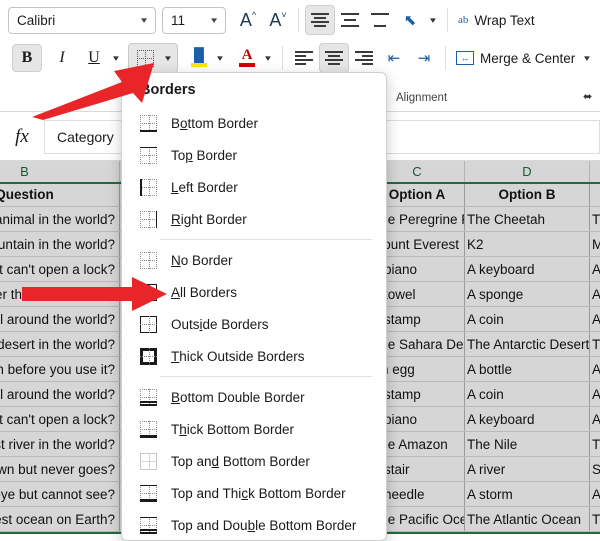 This screenshot has height=541, width=600. Describe the element at coordinates (410, 20) in the screenshot. I see `orientation-button: ⬉` at that location.